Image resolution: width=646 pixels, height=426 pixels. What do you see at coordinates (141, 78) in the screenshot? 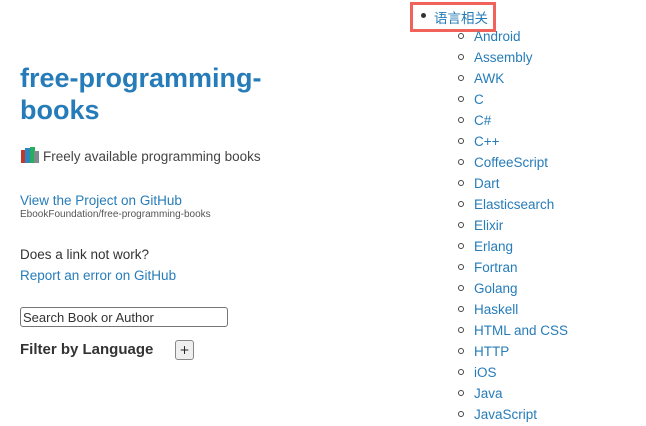
I see `page-title-line-1: free-programming-` at bounding box center [141, 78].